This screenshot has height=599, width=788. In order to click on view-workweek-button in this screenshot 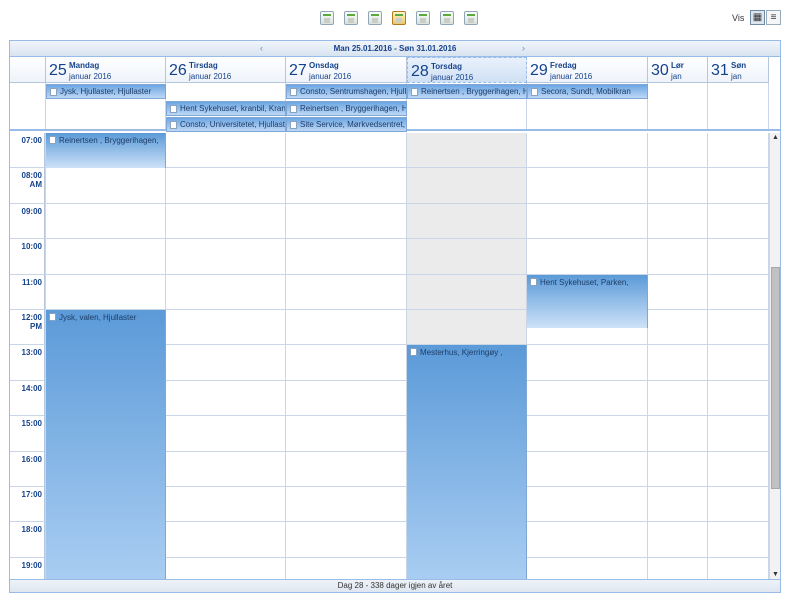, I will do `click(375, 18)`.